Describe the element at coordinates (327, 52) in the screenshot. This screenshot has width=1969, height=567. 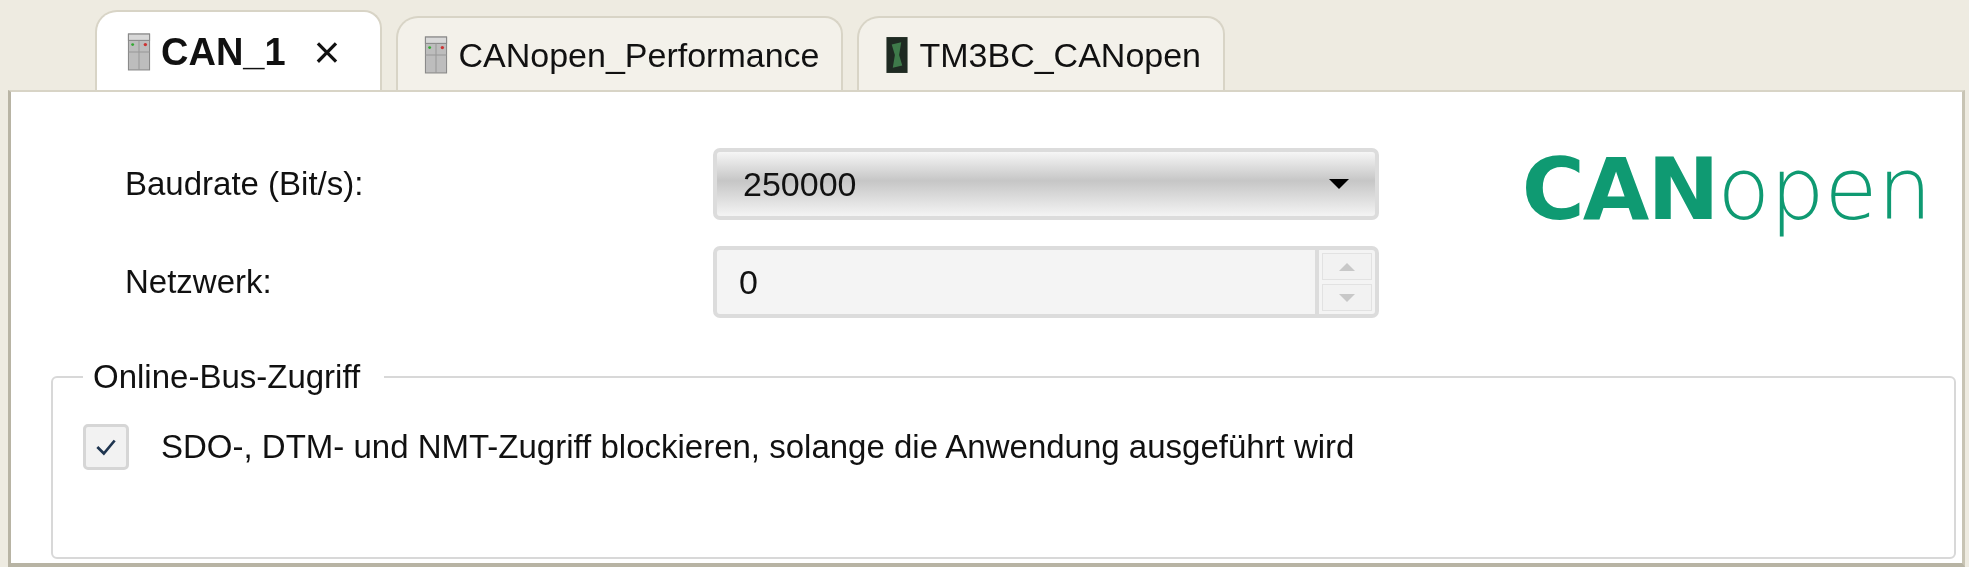
I see `close-button: ×` at that location.